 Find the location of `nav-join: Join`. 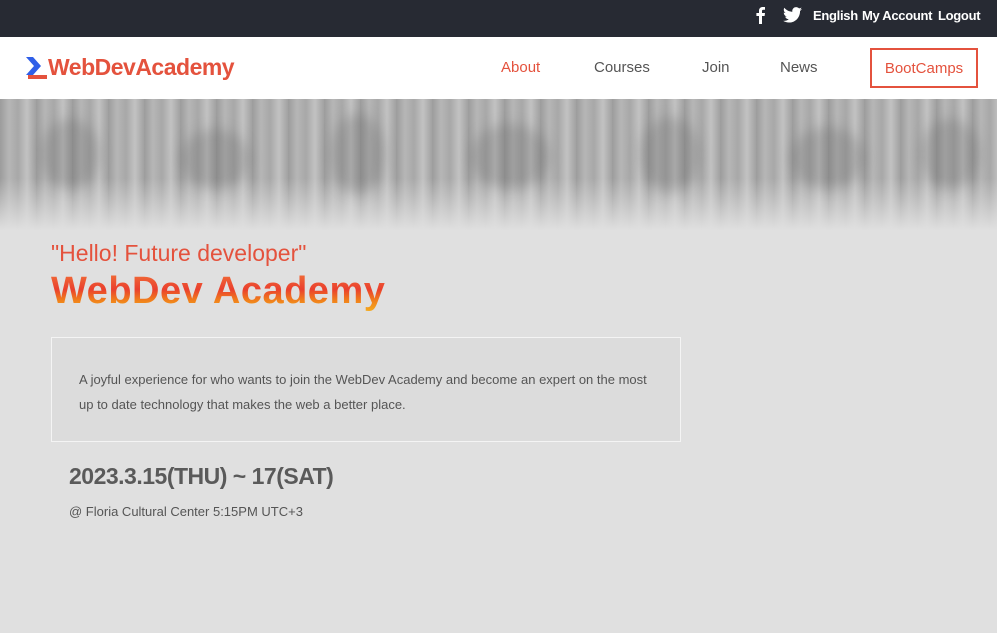

nav-join: Join is located at coordinates (716, 67).